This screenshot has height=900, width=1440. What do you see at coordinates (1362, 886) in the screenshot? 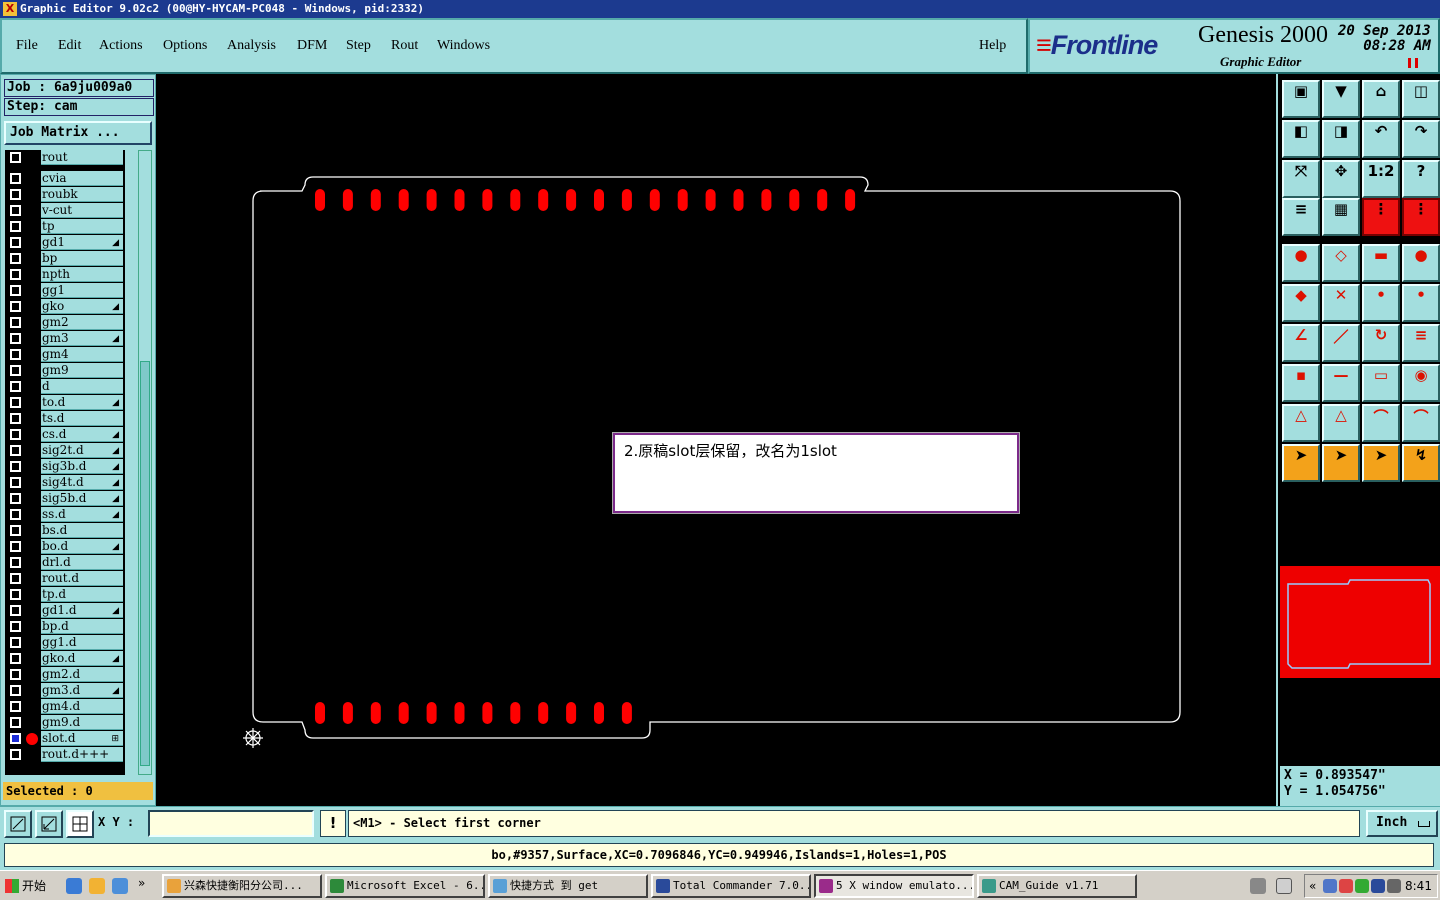
I see `update-icon` at bounding box center [1362, 886].